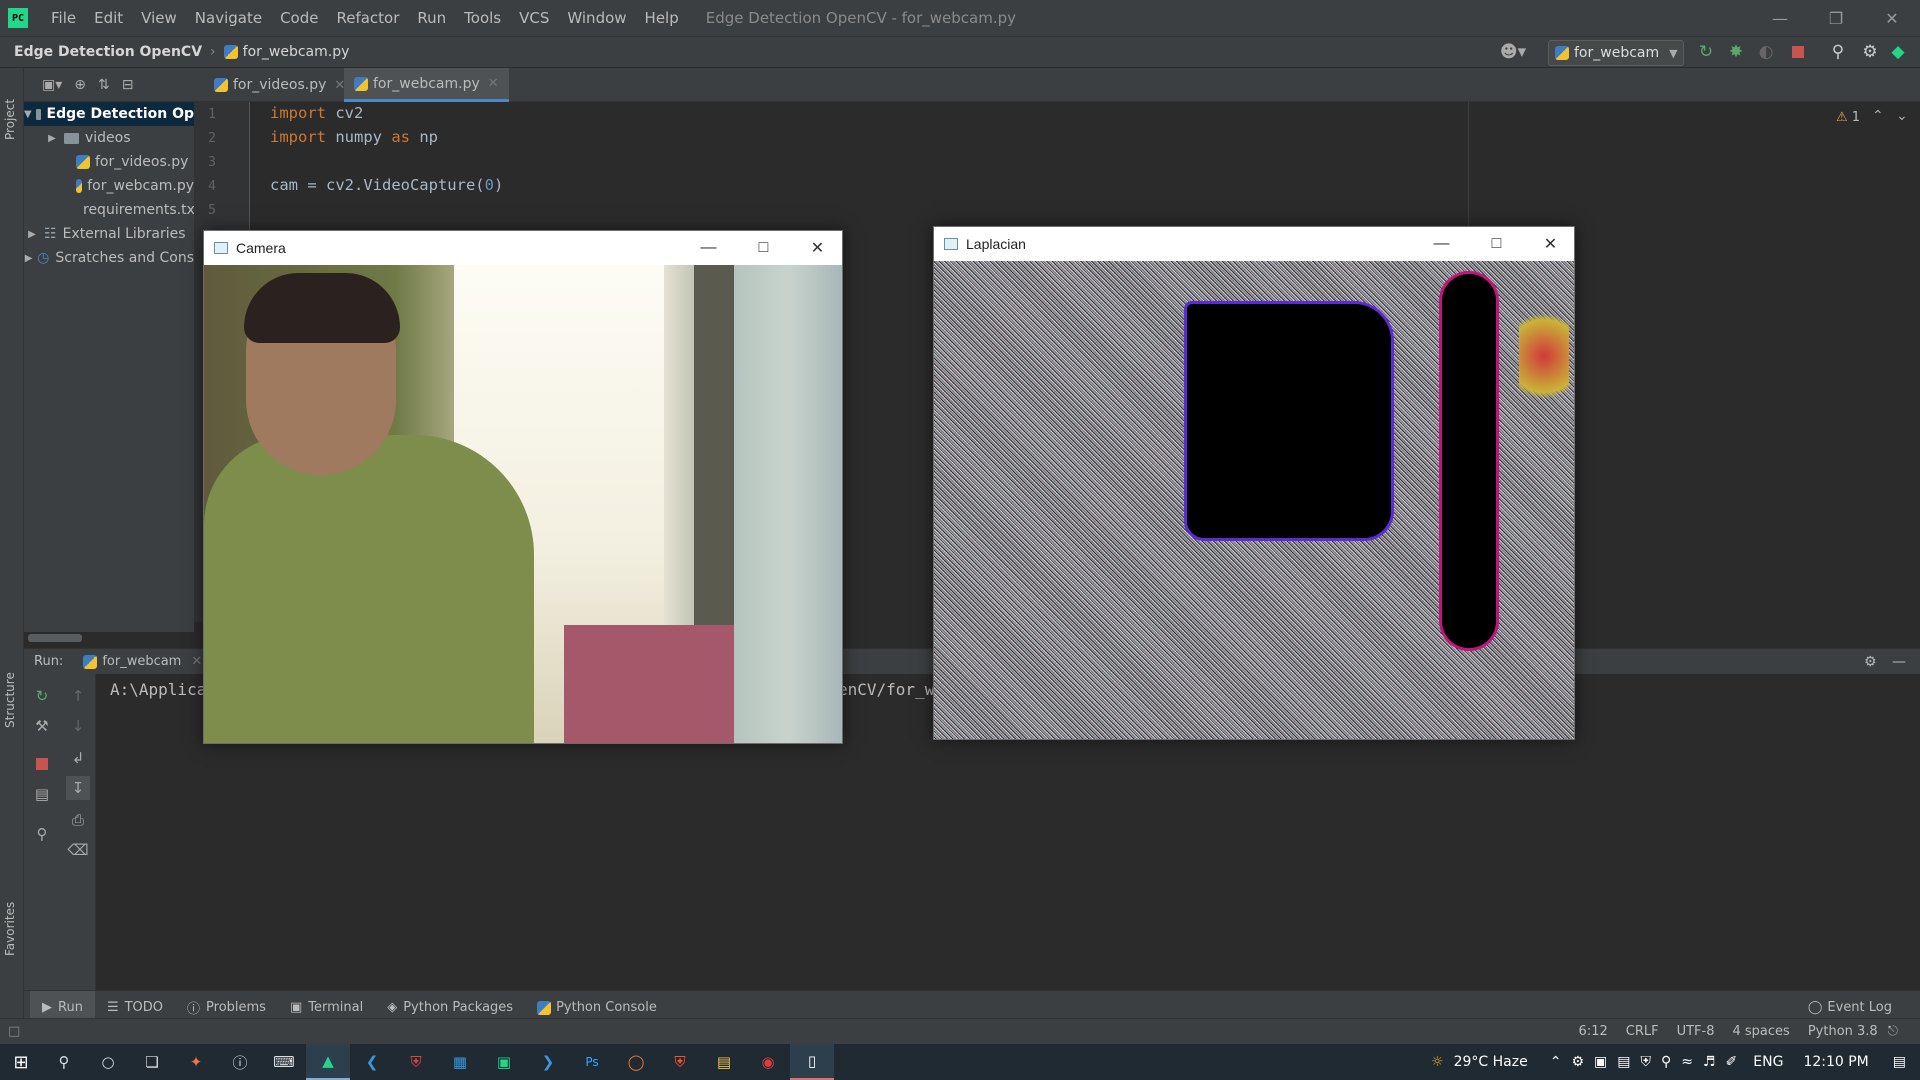 The height and width of the screenshot is (1080, 1920). I want to click on windows-start-icon: ⊞, so click(21, 1062).